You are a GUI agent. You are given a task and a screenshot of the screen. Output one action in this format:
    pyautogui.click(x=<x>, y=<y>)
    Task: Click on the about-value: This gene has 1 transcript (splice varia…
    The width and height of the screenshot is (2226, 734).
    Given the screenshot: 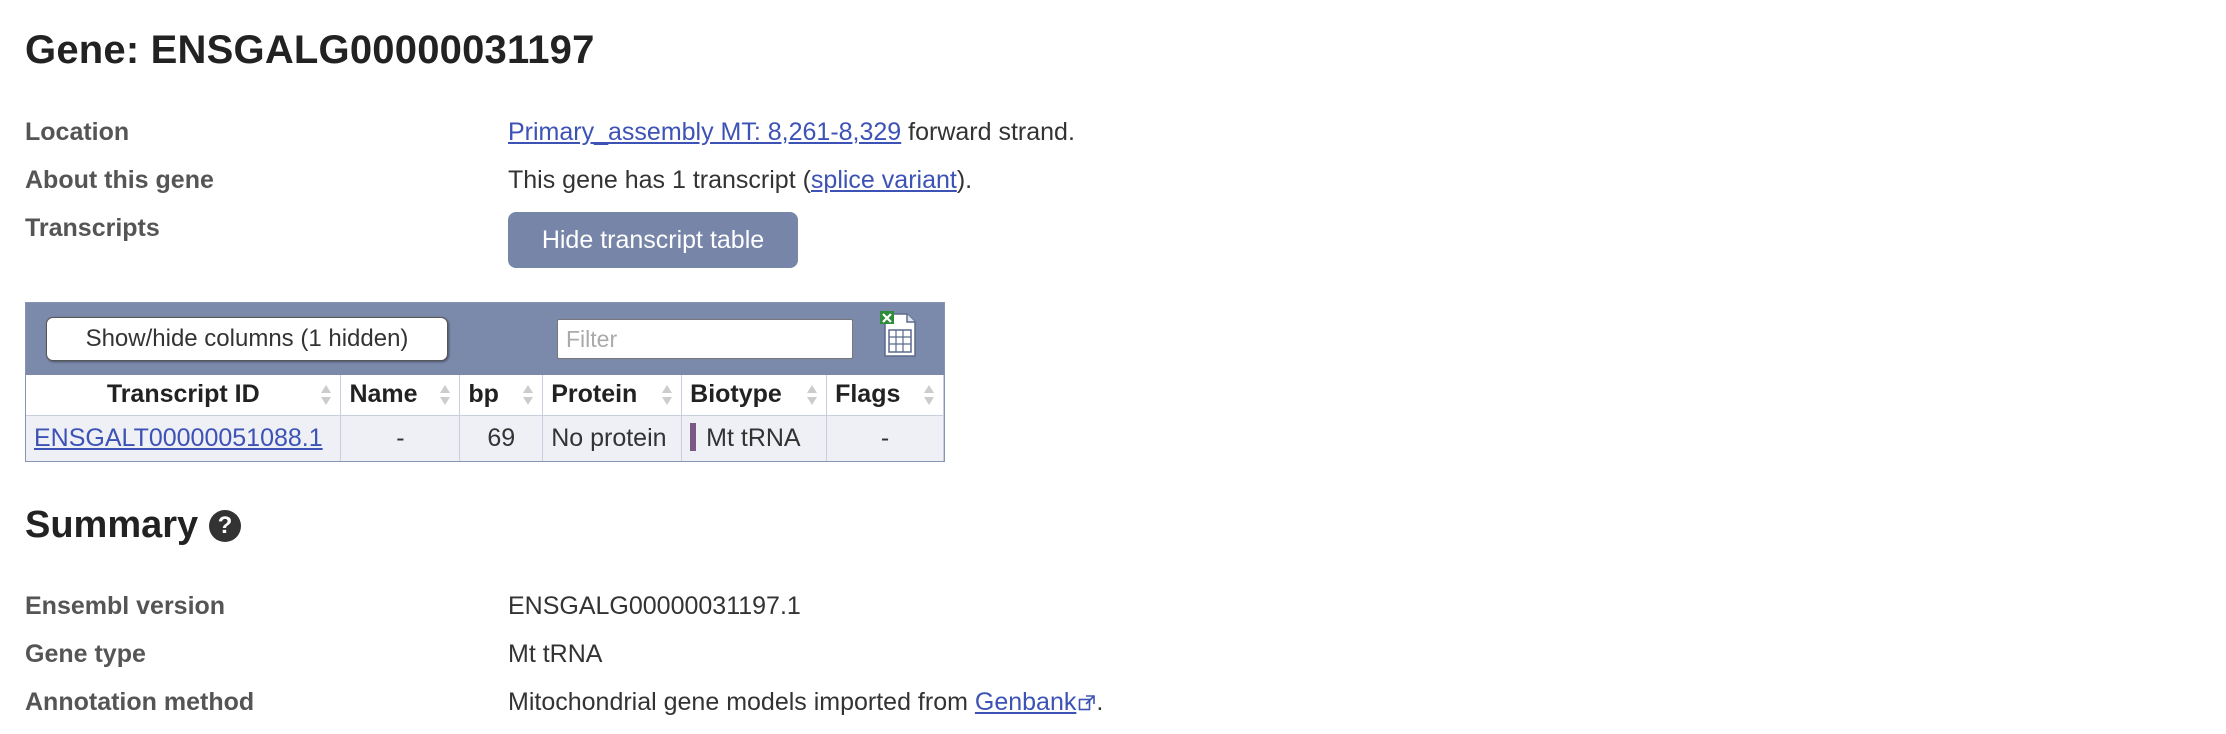 What is the action you would take?
    pyautogui.click(x=740, y=180)
    